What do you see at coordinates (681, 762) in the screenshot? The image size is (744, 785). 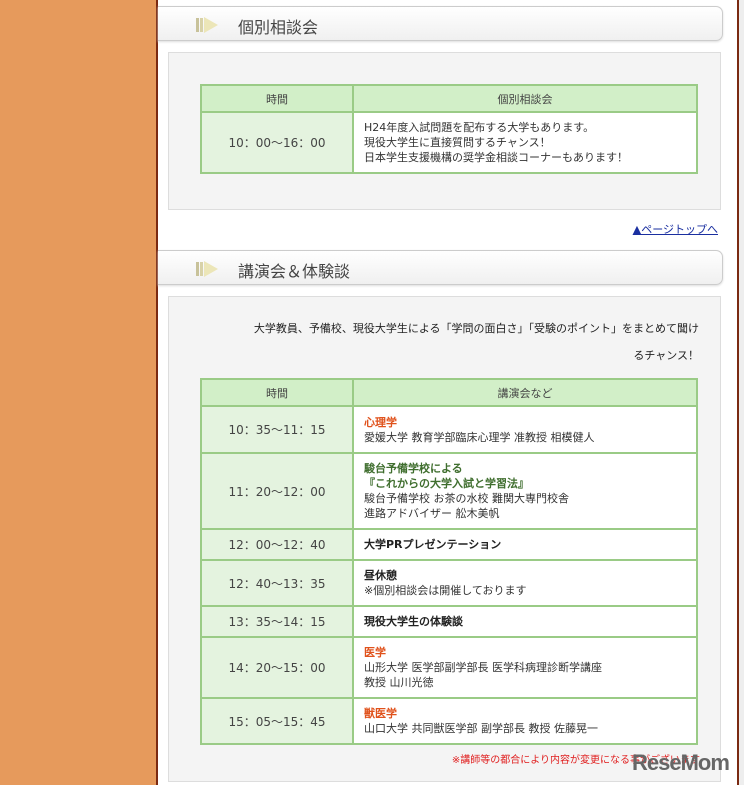 I see `resemom-watermark: ReseMom` at bounding box center [681, 762].